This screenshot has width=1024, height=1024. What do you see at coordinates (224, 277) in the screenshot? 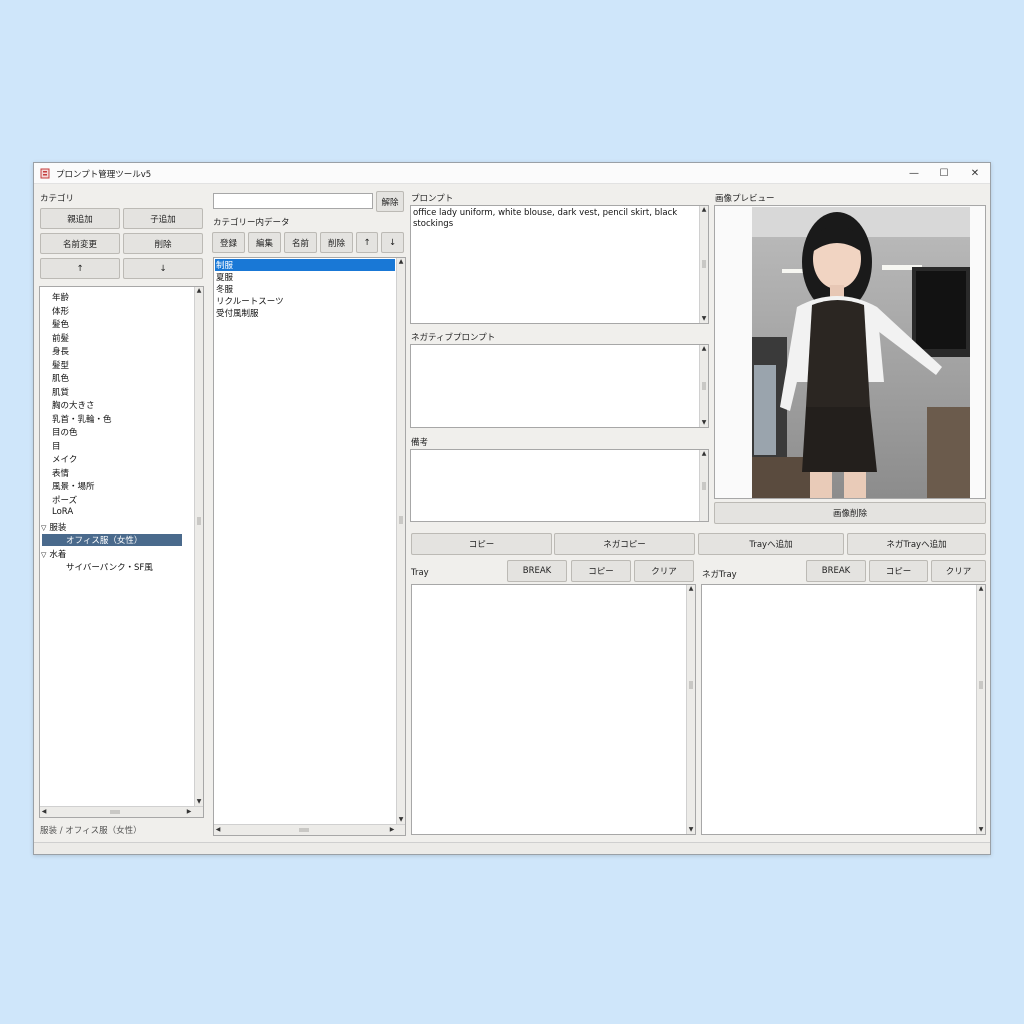
I see `data-list-item: 夏服` at bounding box center [224, 277].